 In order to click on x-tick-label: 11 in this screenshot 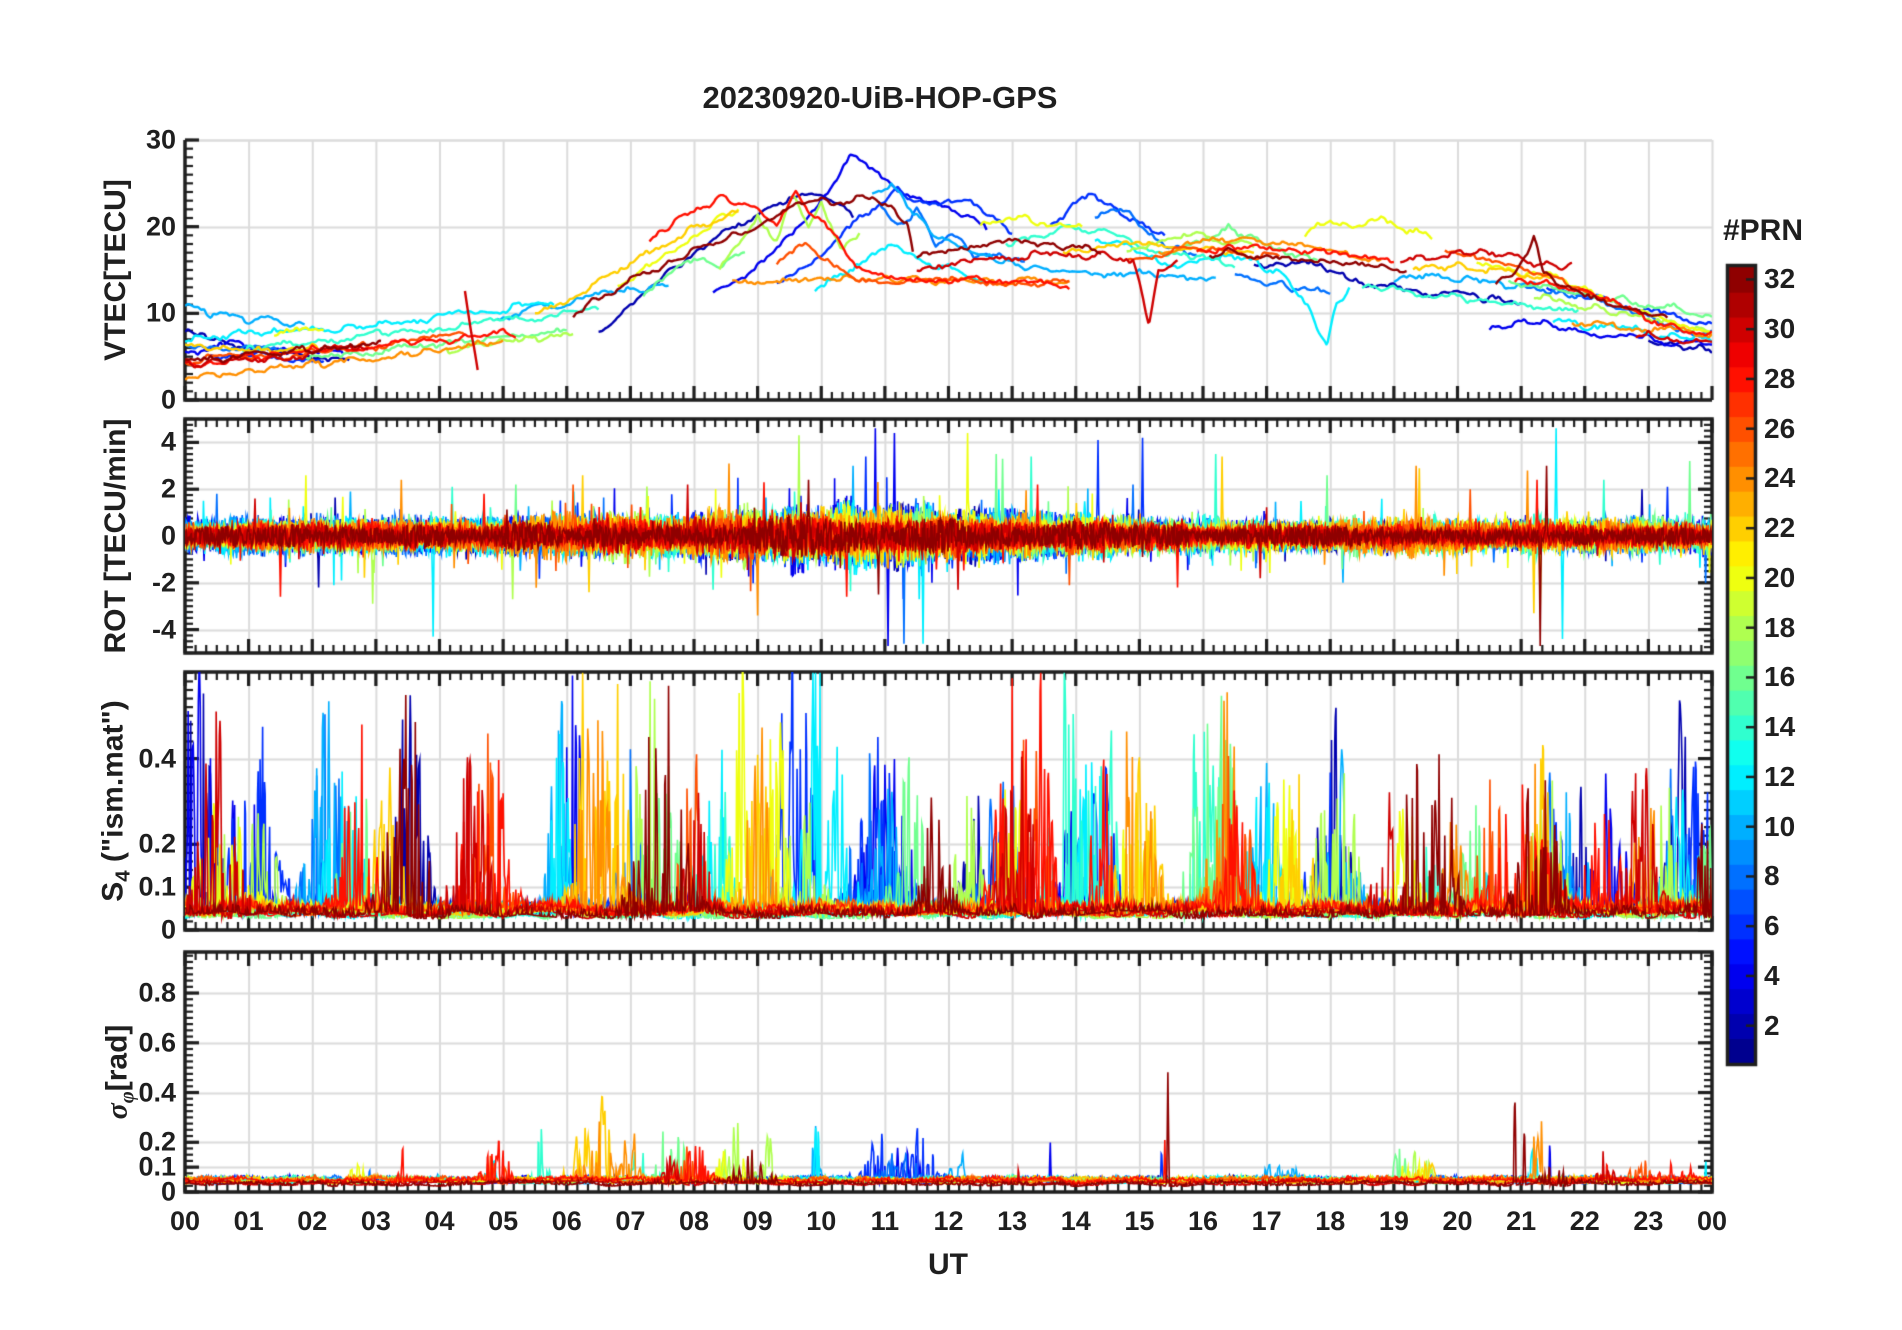, I will do `click(885, 1221)`.